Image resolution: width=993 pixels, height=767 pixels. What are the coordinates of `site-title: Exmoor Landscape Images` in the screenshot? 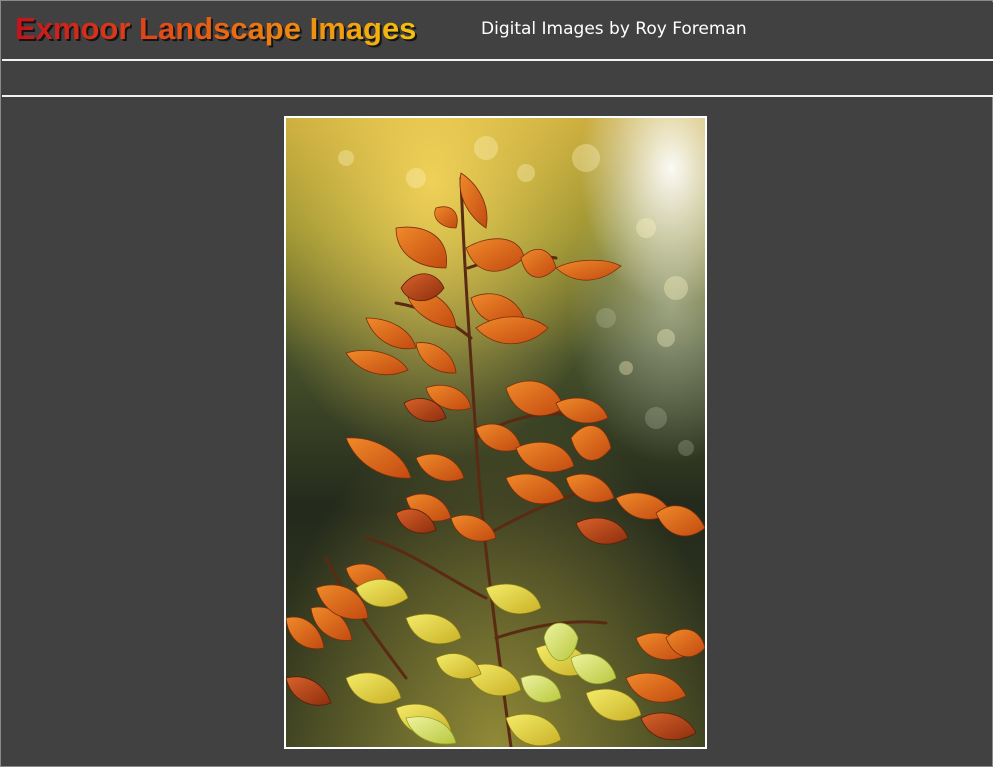 It's located at (215, 29).